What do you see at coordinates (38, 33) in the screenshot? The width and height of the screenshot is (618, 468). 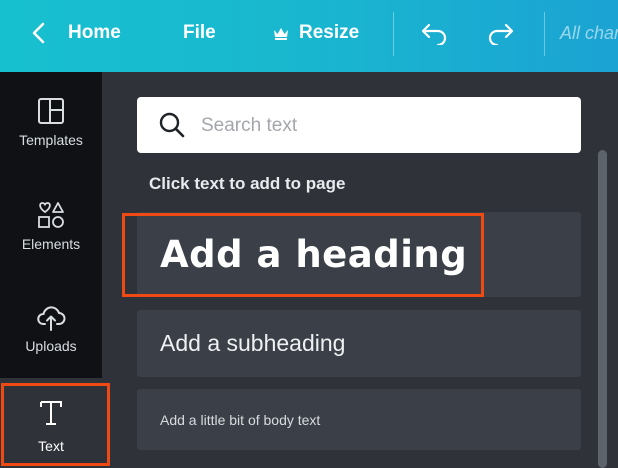 I see `chevron-left-icon` at bounding box center [38, 33].